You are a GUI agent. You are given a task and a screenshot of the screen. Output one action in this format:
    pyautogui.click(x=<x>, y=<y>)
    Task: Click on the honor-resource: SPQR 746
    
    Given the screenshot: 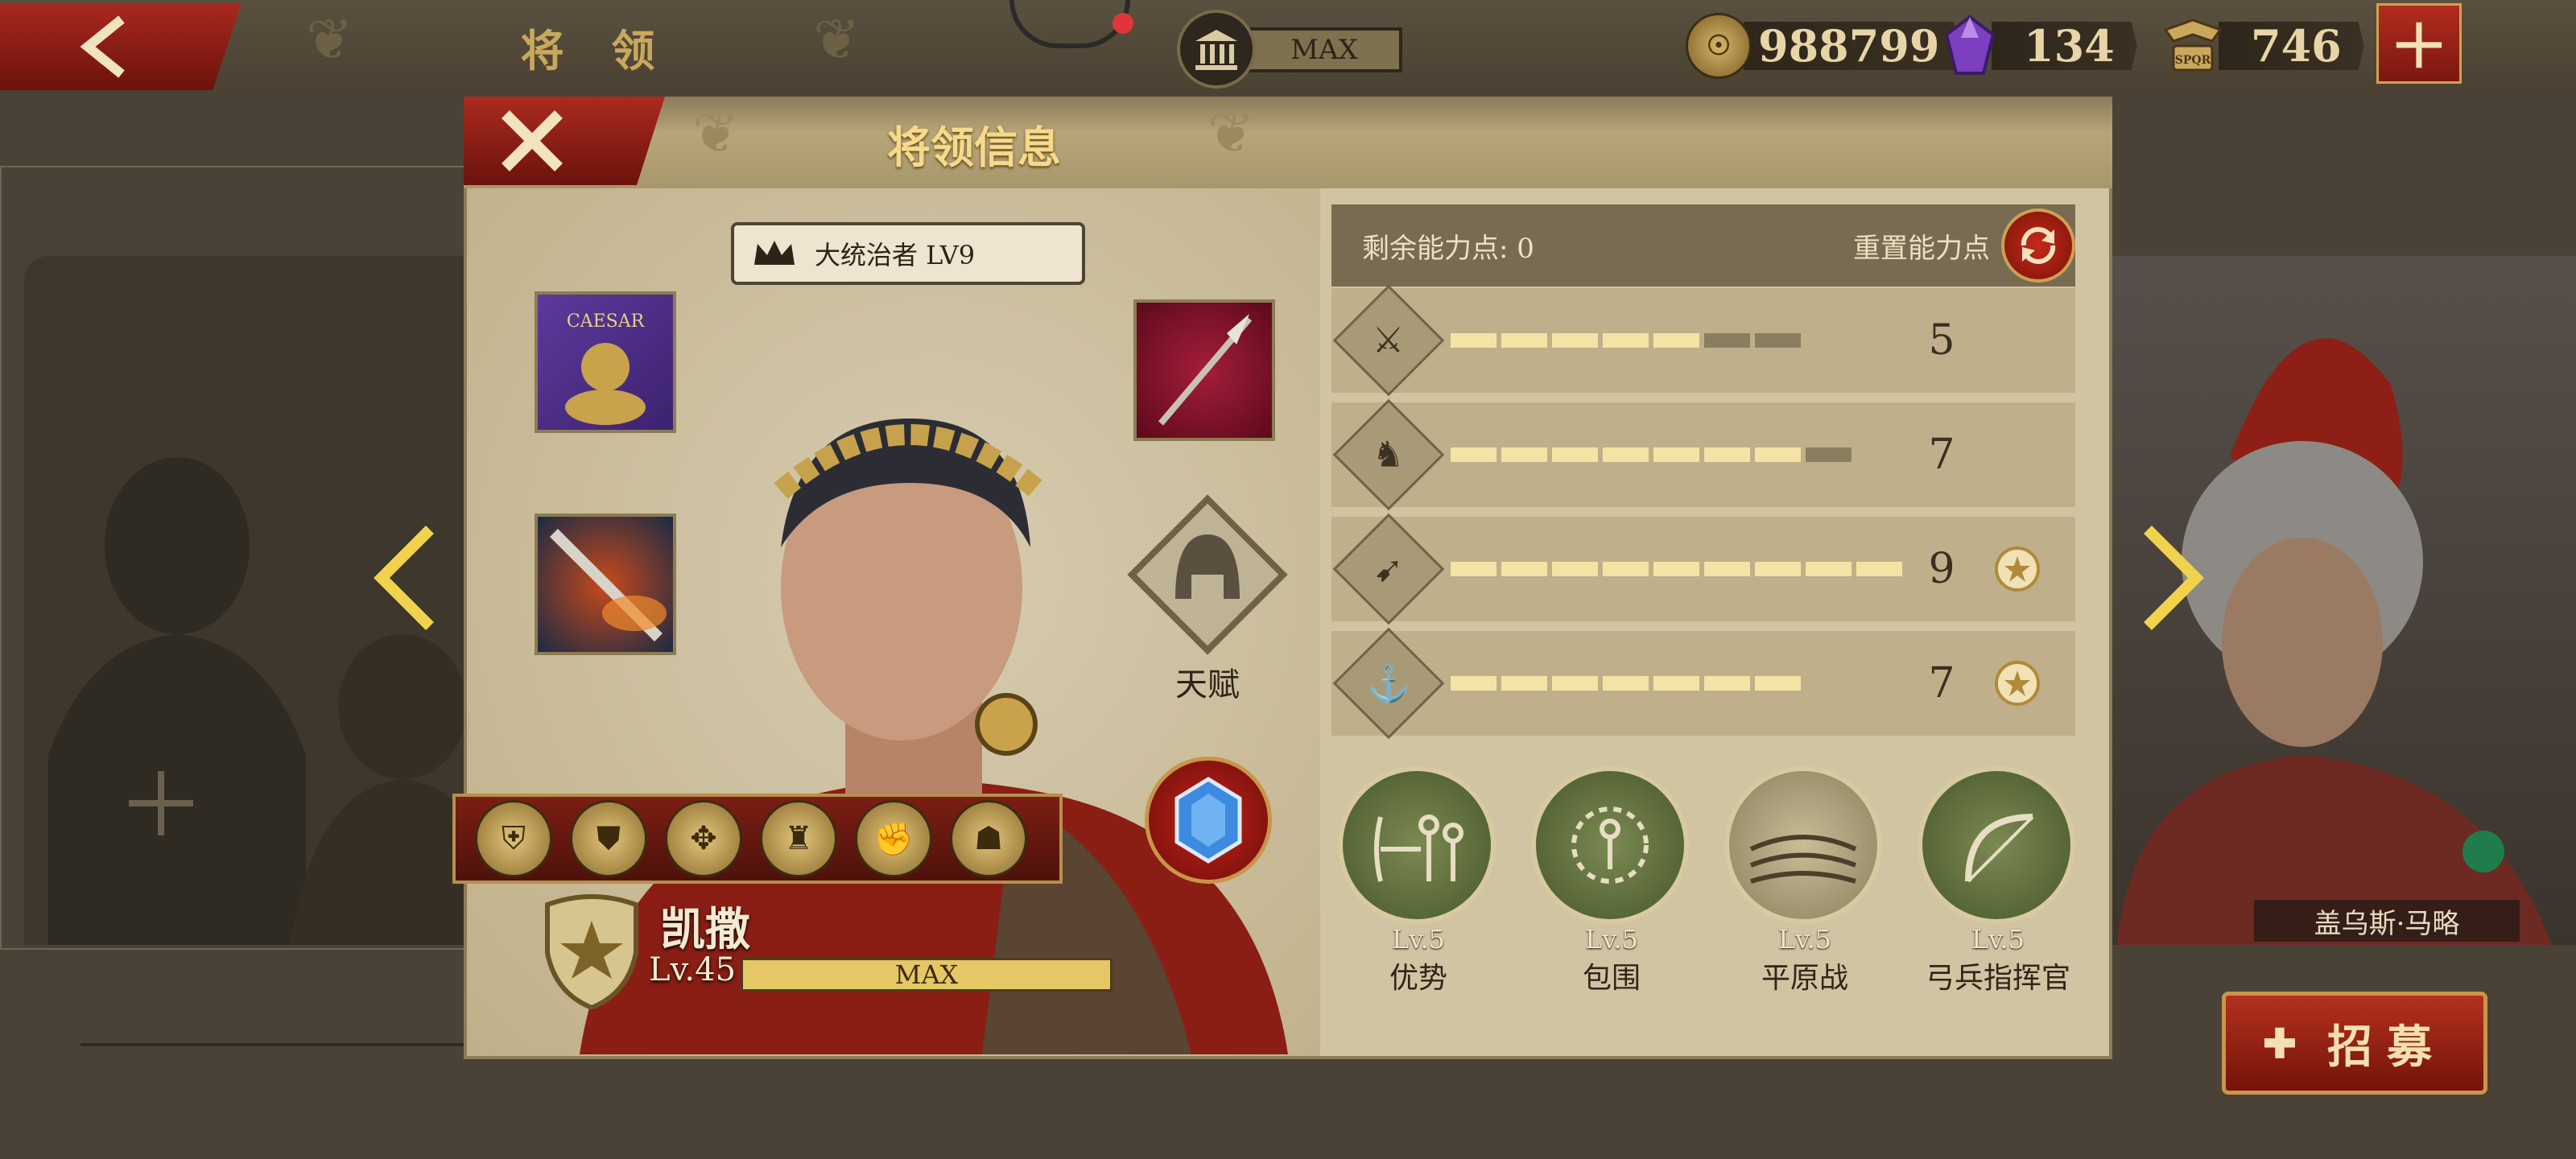 What is the action you would take?
    pyautogui.click(x=2262, y=46)
    